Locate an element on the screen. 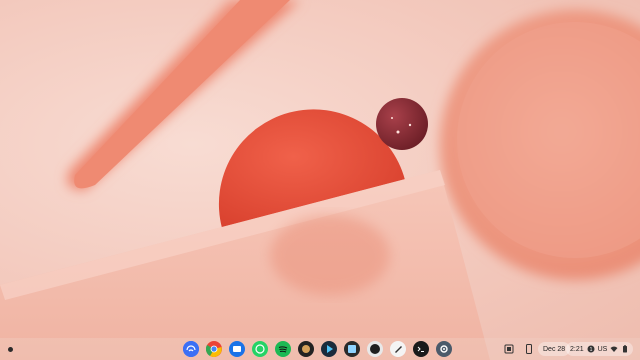  status-area: 2:21 1 US is located at coordinates (600, 349).